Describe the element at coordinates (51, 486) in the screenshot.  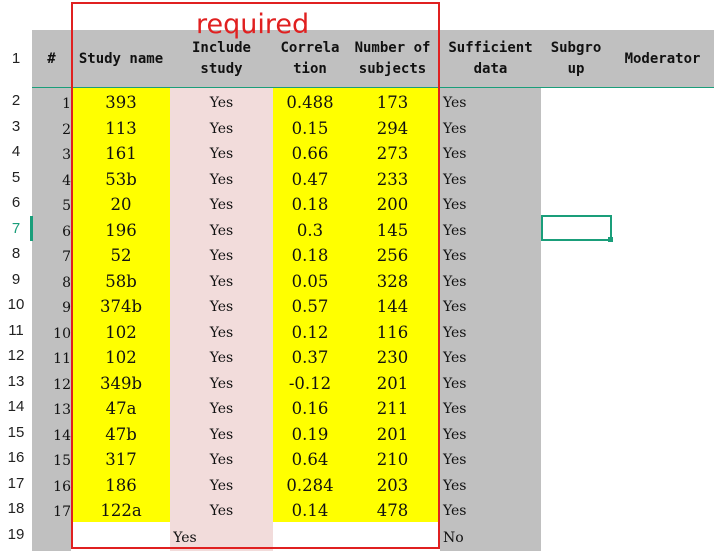
I see `cell-index: 16` at that location.